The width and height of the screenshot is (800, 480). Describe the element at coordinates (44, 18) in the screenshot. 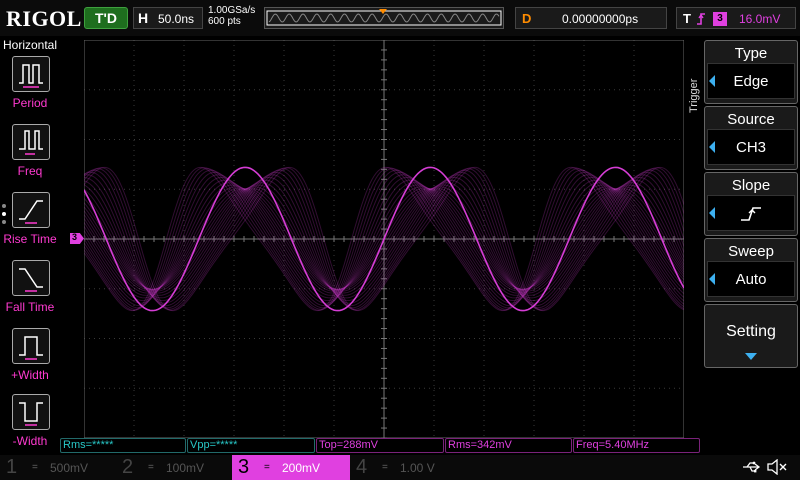

I see `brand-logo: RIGOL` at that location.